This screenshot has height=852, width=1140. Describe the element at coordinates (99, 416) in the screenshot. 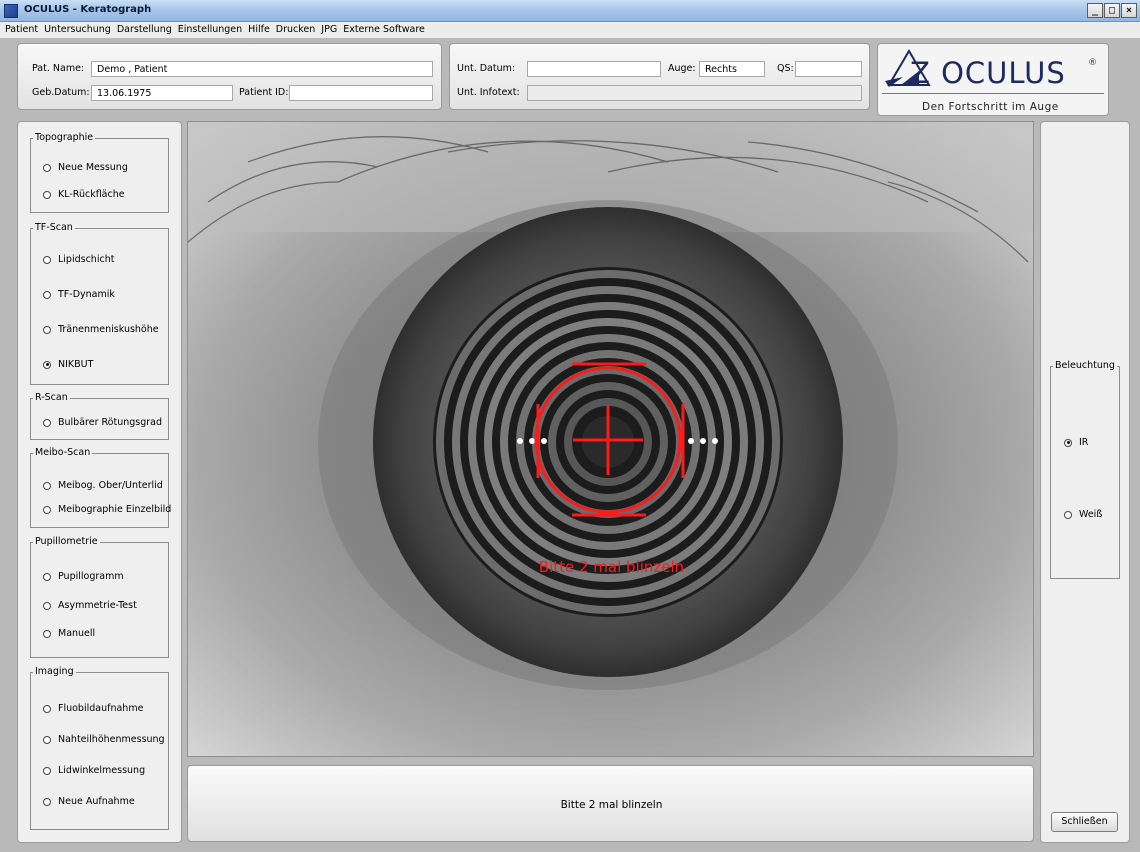

I see `group-r-scan: R-Scan Bulbärer Rötungsgrad` at that location.